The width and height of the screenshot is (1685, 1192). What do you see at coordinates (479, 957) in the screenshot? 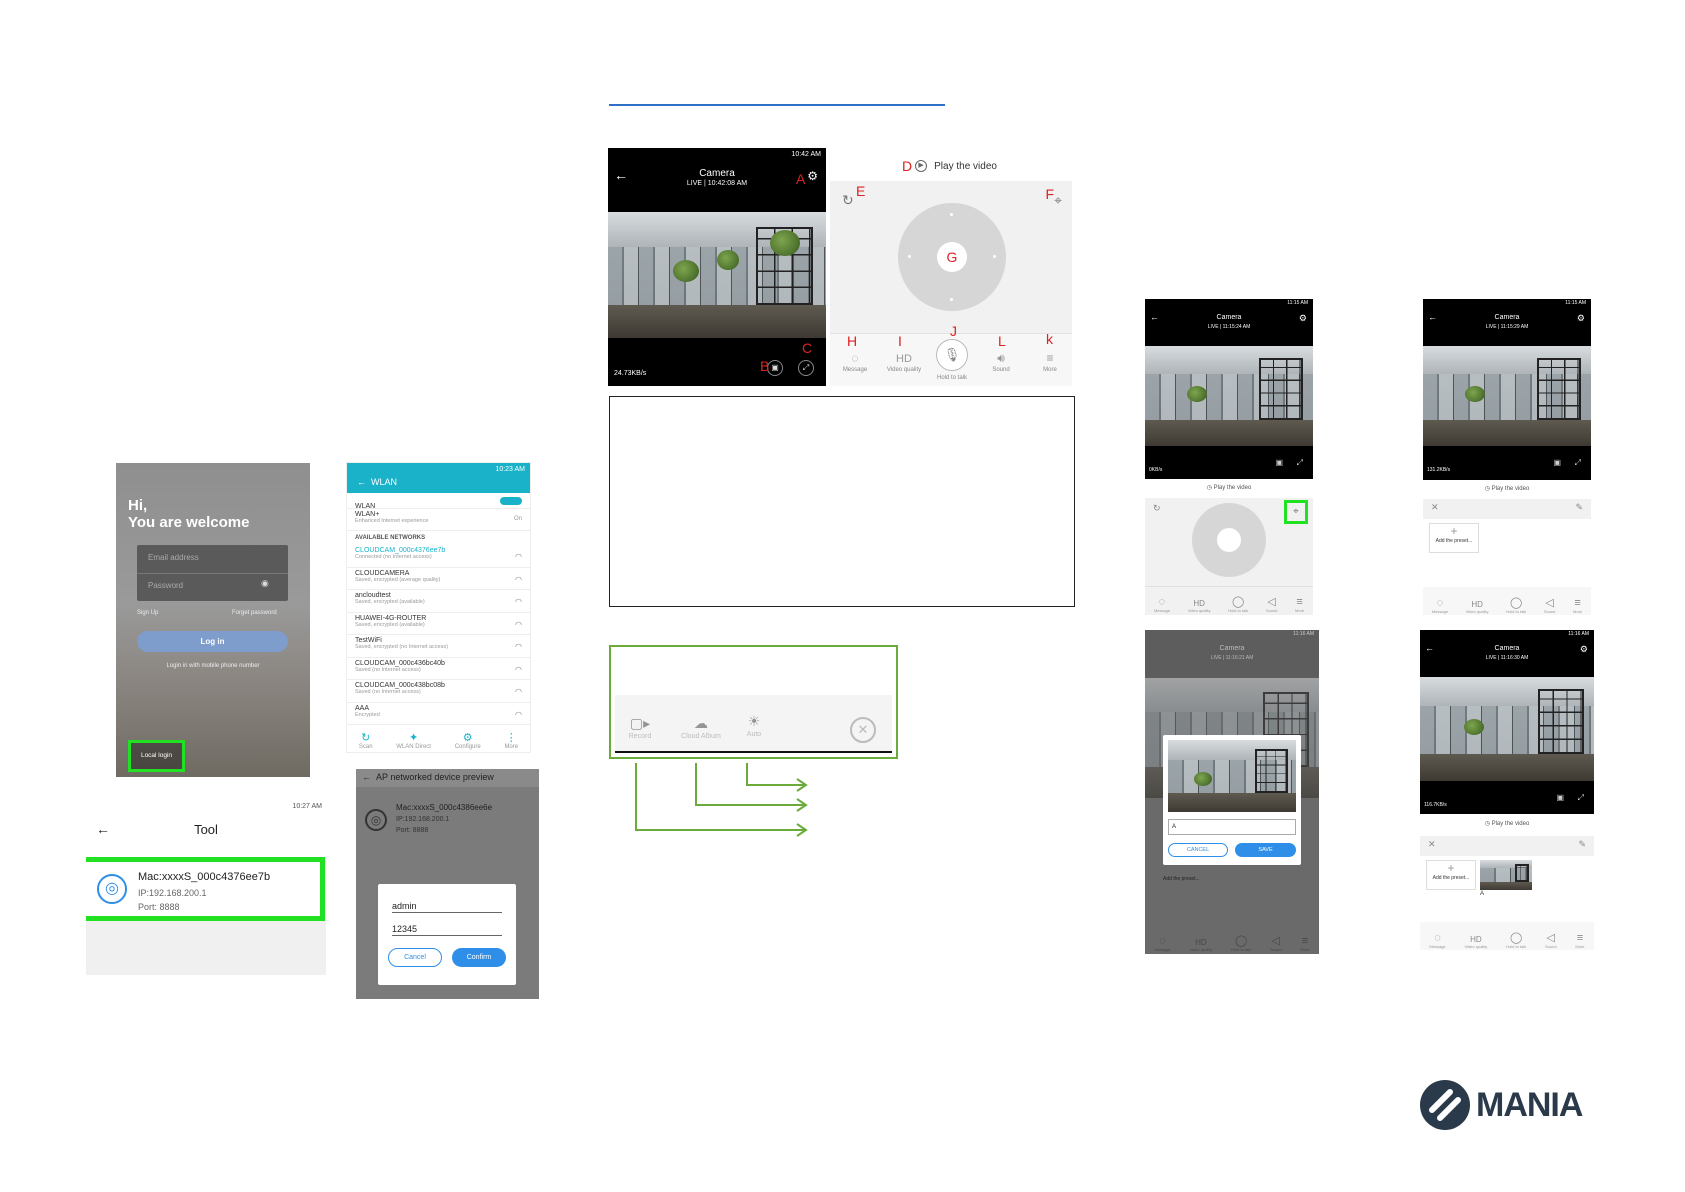
I see `confirm-button: Confirm` at bounding box center [479, 957].